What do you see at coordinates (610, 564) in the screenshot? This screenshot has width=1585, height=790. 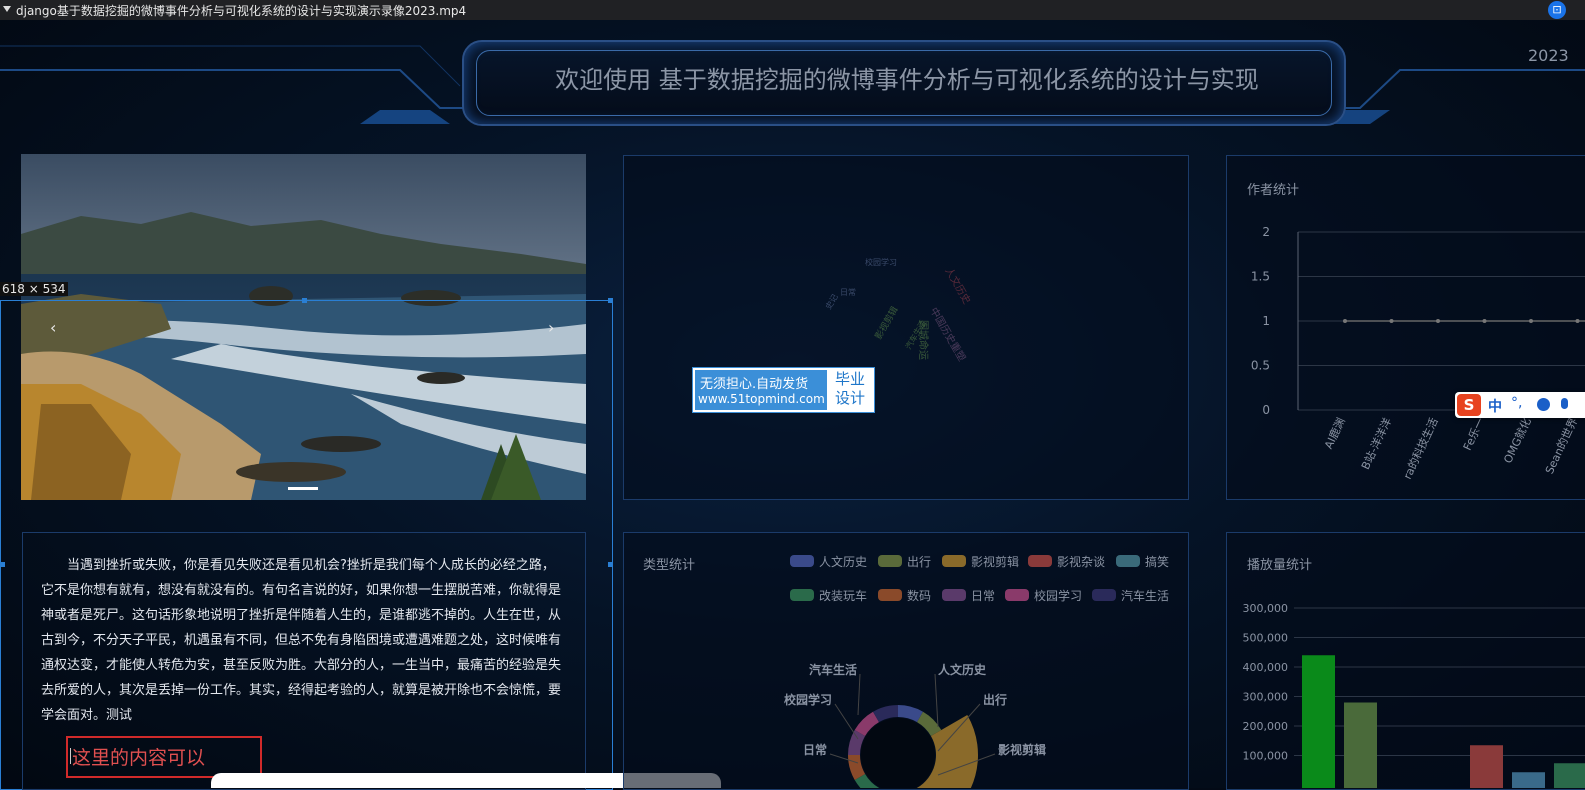 I see `resize-handle-right` at bounding box center [610, 564].